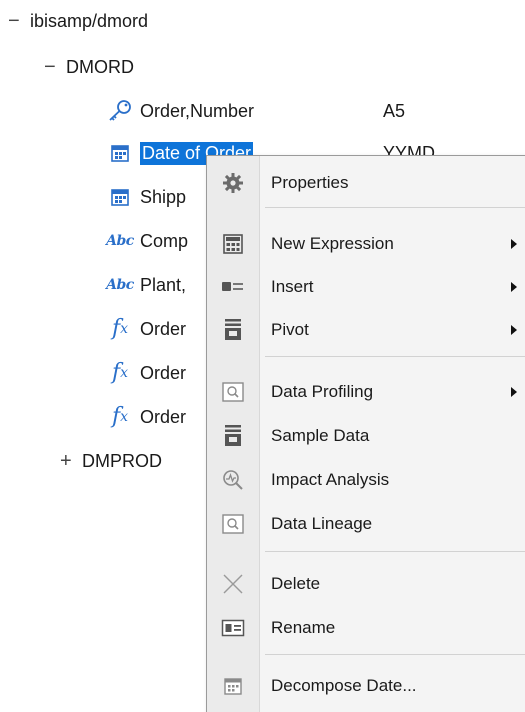 The height and width of the screenshot is (712, 525). Describe the element at coordinates (303, 627) in the screenshot. I see `menu-item-label: Rename` at that location.